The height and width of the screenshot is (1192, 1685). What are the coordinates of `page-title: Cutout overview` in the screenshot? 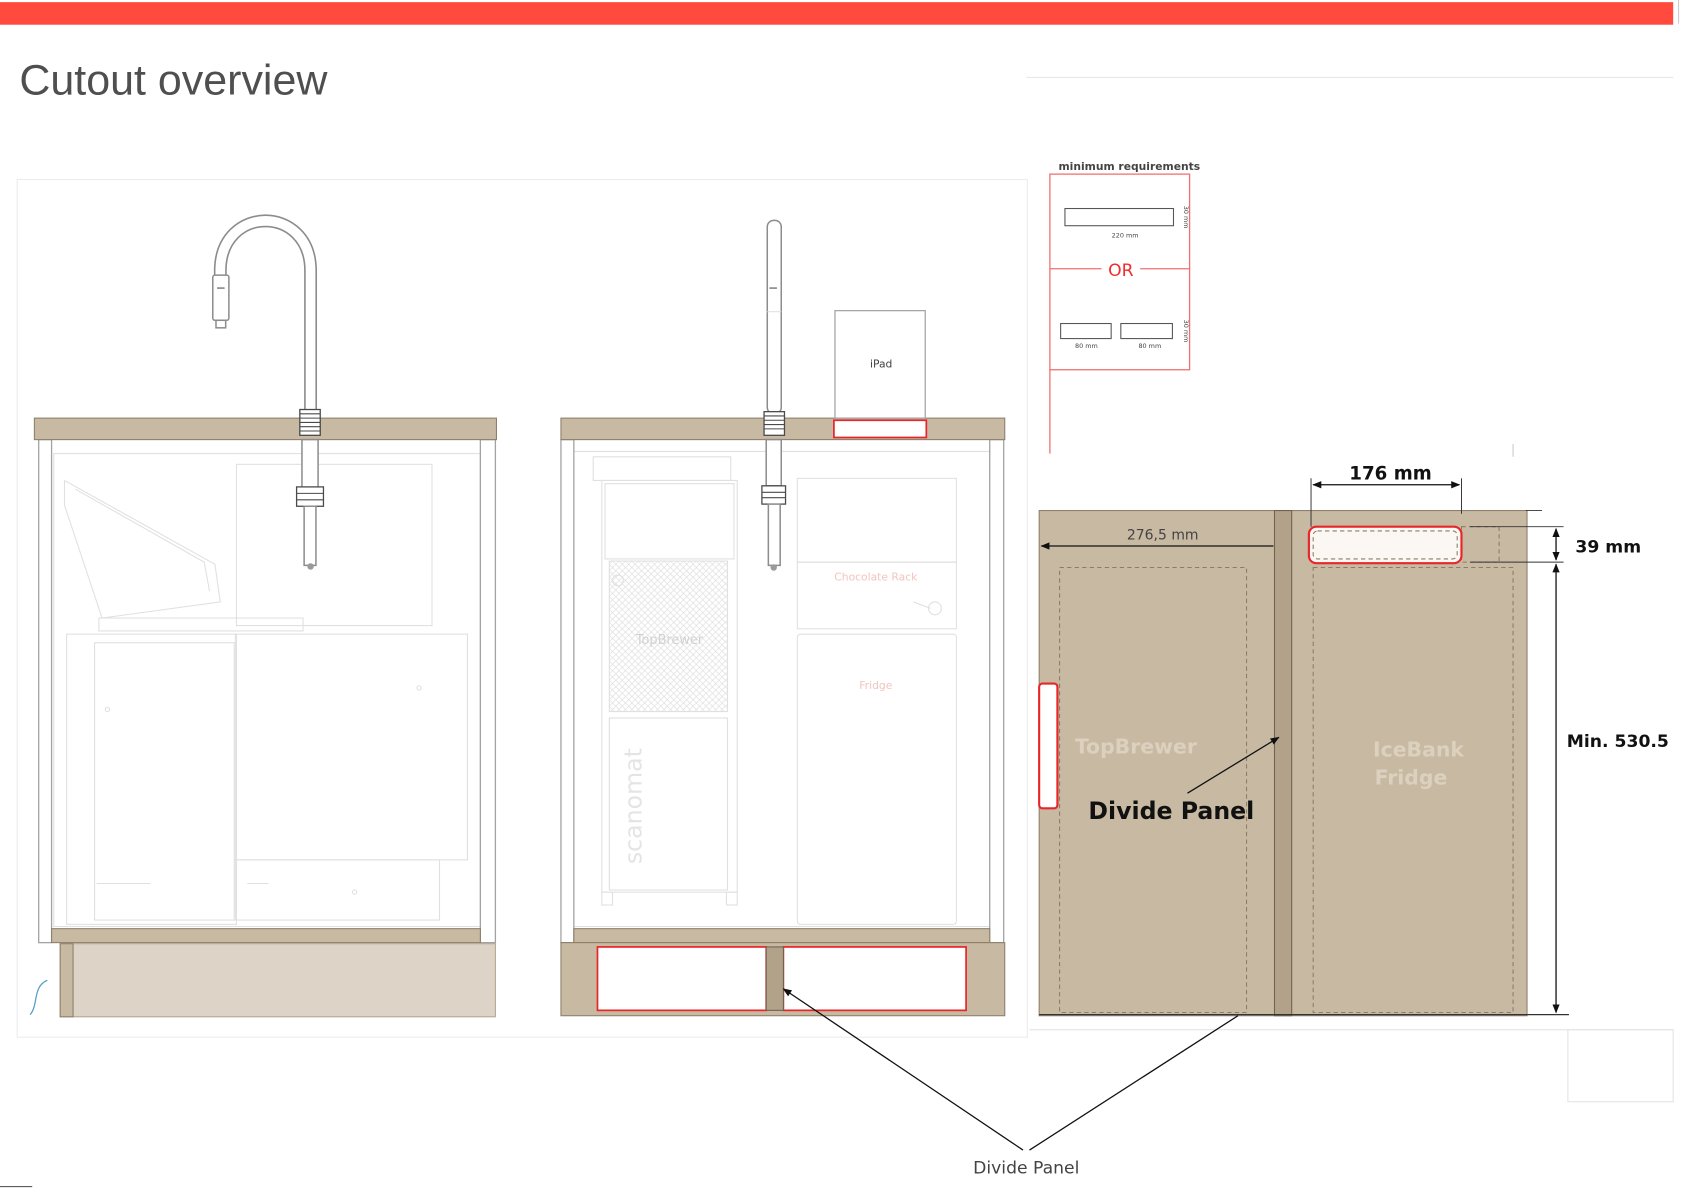 It's located at (173, 81).